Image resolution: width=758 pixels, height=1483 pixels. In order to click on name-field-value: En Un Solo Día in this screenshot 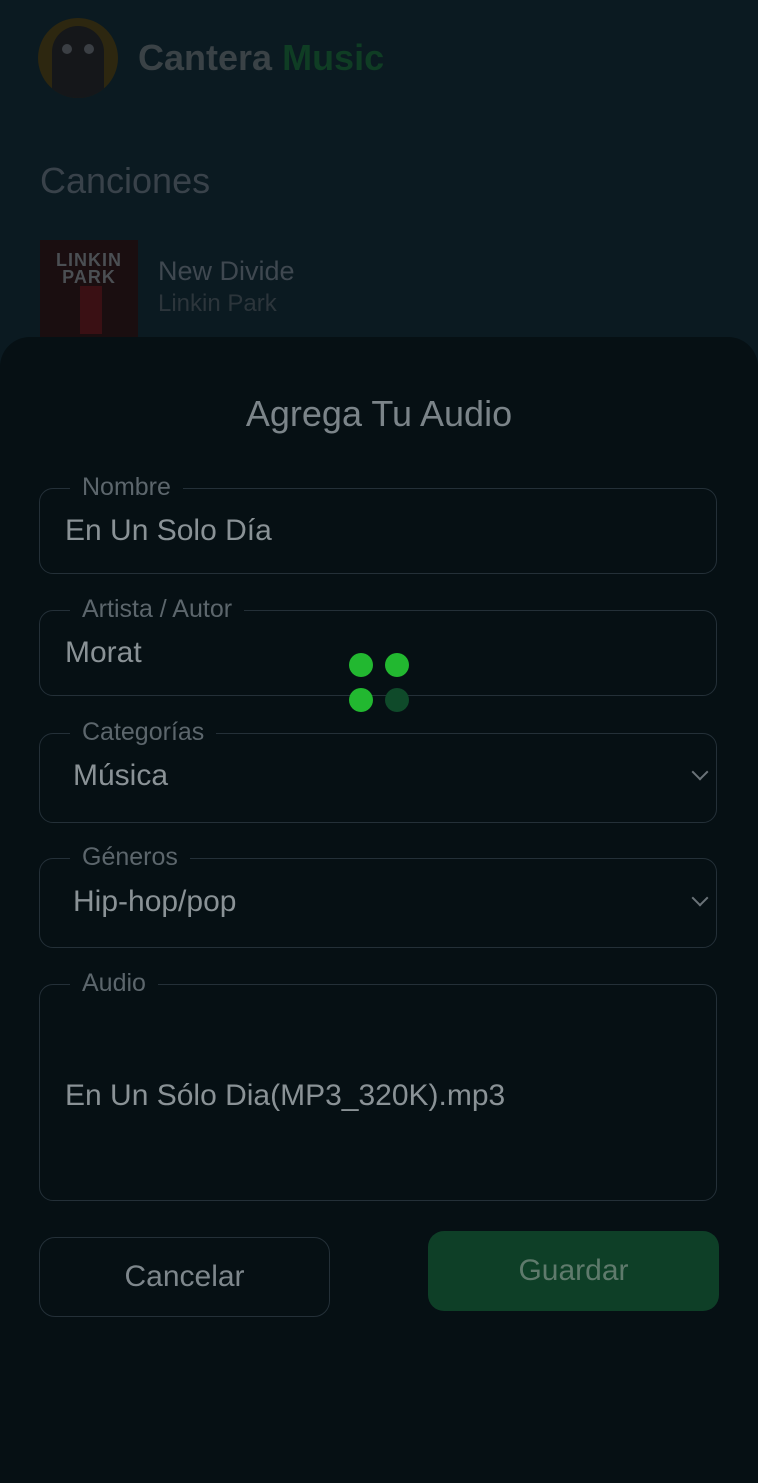, I will do `click(168, 531)`.